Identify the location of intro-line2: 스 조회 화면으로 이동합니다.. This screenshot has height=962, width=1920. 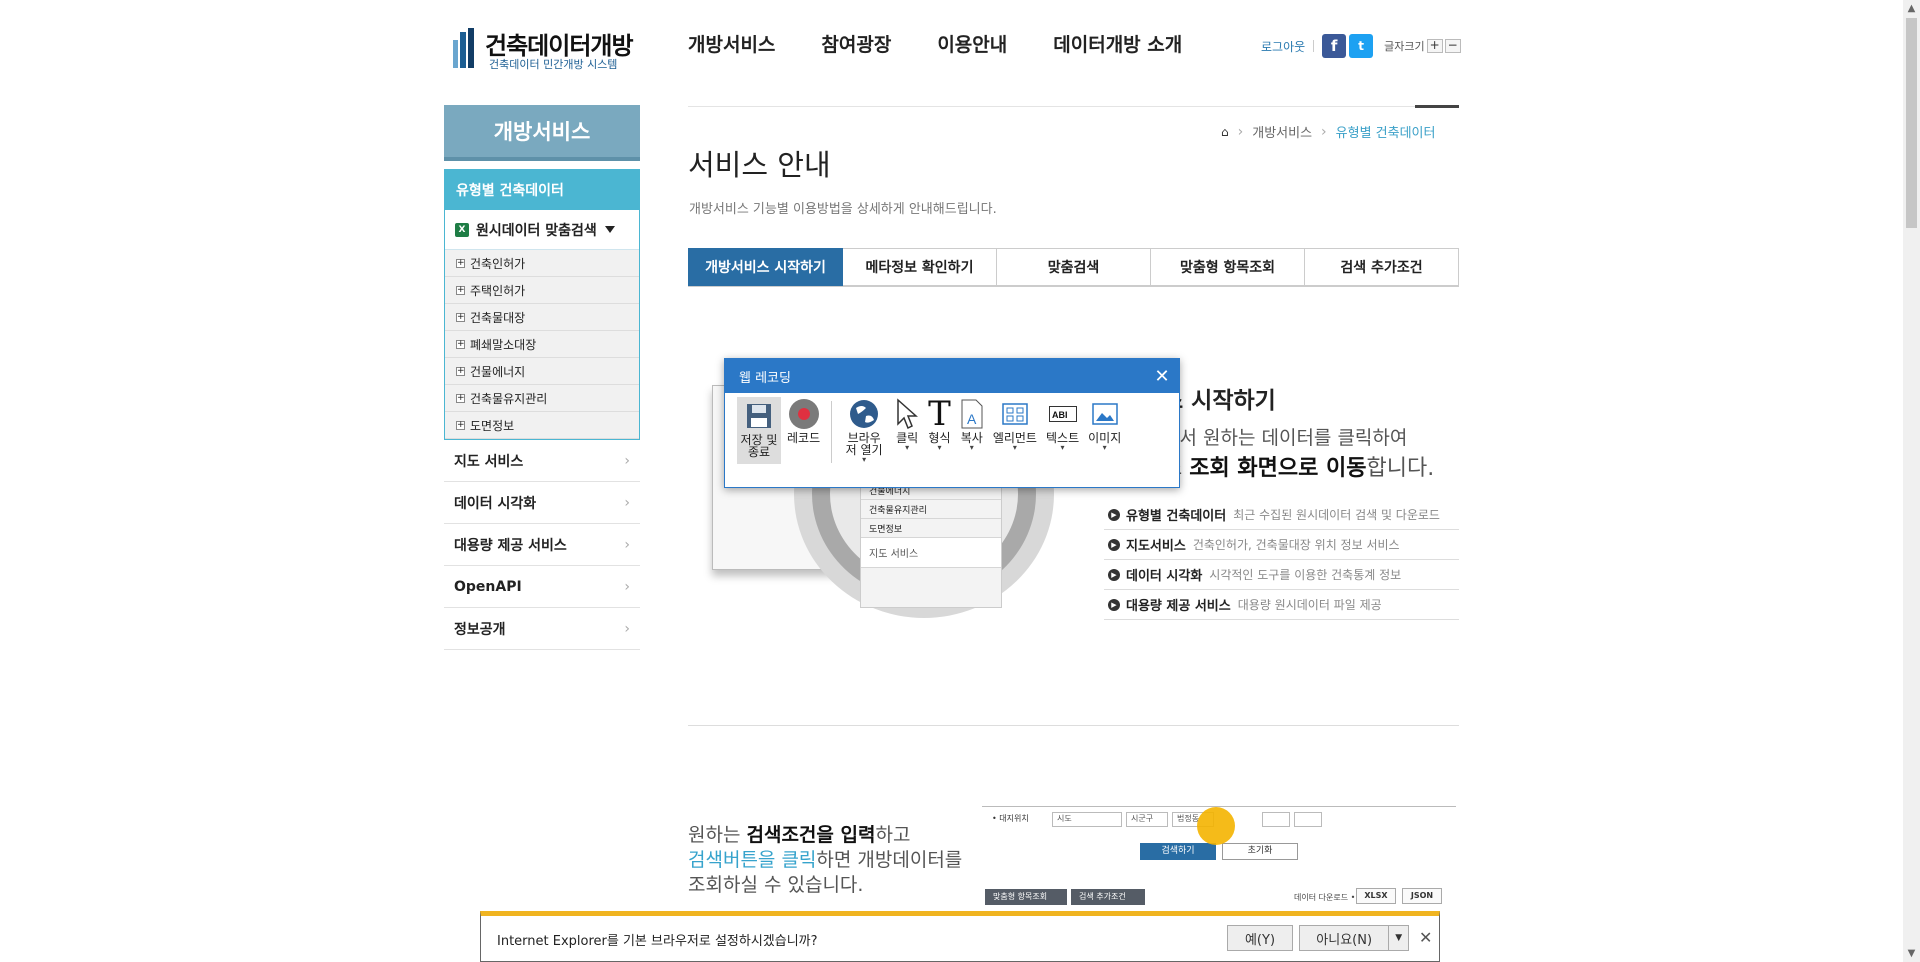
(1298, 466).